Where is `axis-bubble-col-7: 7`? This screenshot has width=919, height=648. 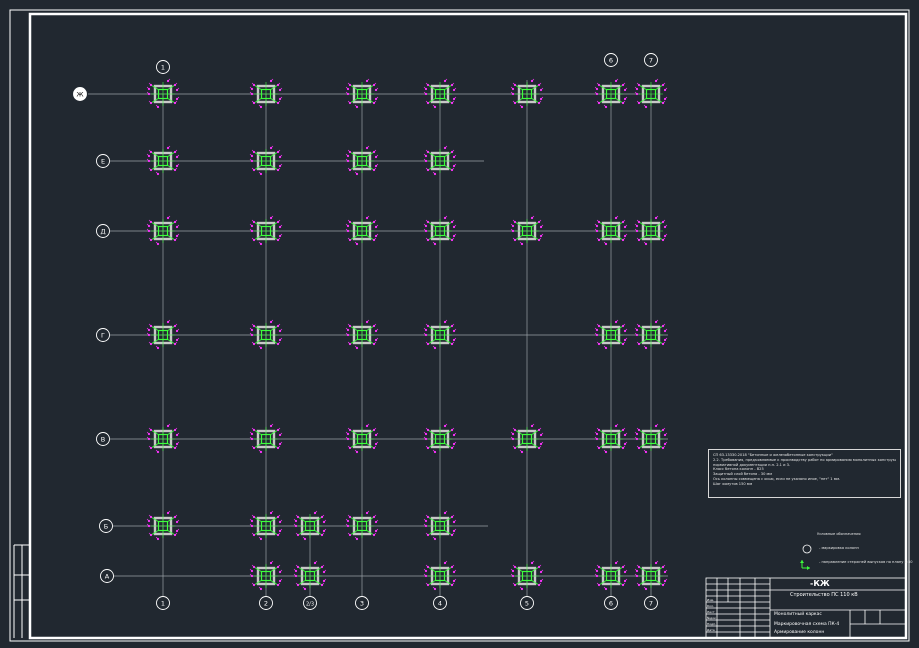
axis-bubble-col-7: 7 is located at coordinates (651, 603).